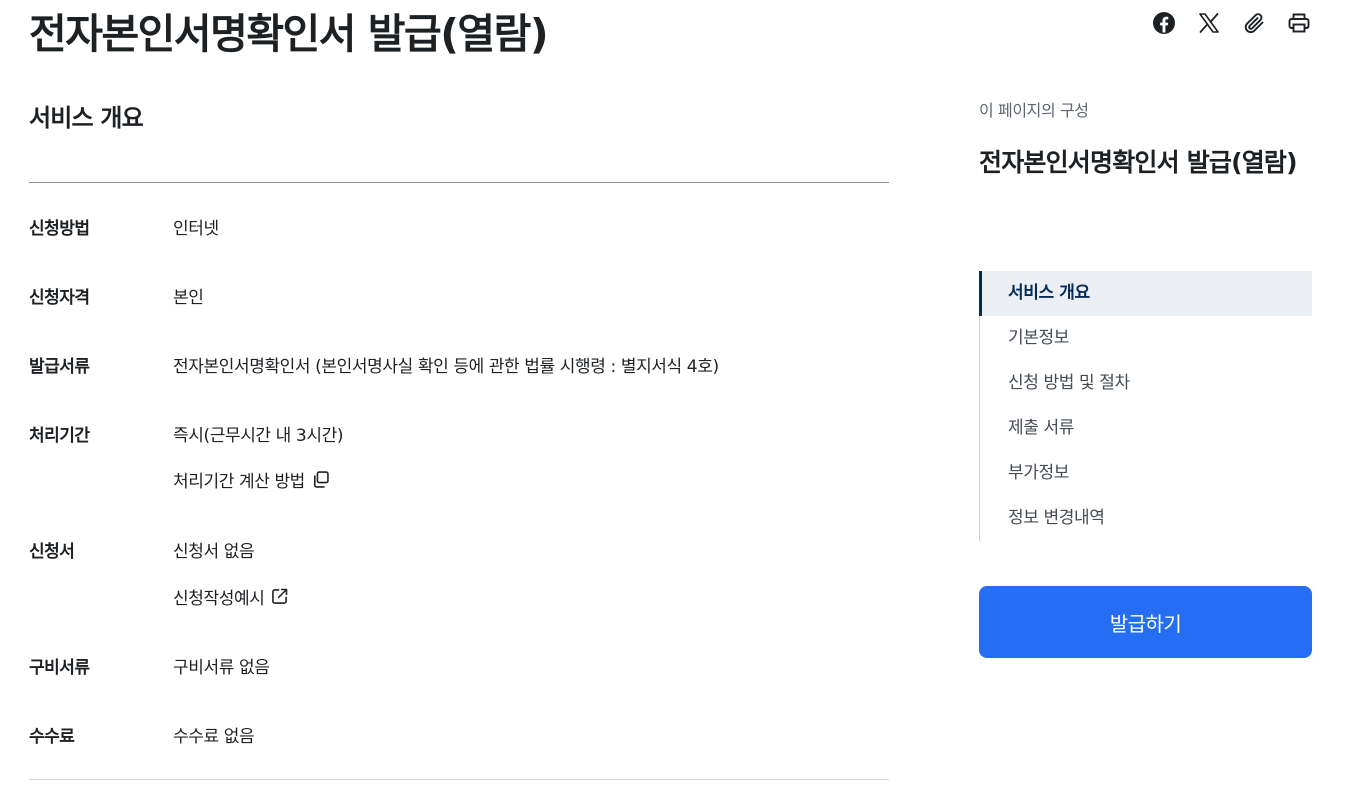 The image size is (1359, 806). What do you see at coordinates (1146, 338) in the screenshot?
I see `toc-item-basic-info: 기본정보` at bounding box center [1146, 338].